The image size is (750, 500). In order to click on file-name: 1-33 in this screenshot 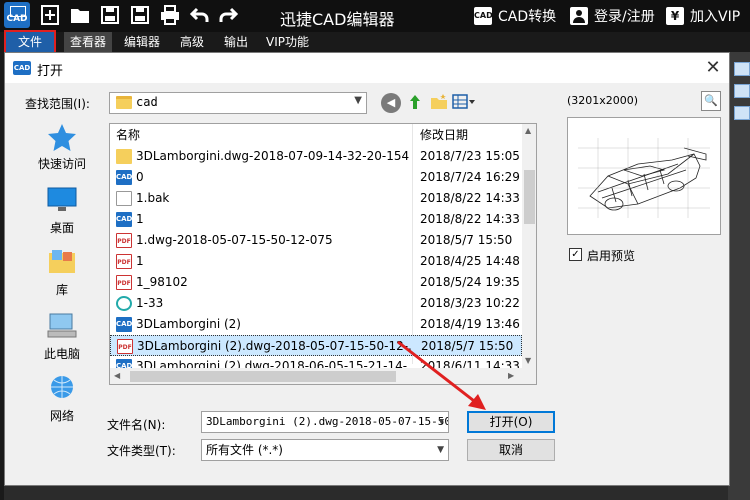, I will do `click(150, 303)`.